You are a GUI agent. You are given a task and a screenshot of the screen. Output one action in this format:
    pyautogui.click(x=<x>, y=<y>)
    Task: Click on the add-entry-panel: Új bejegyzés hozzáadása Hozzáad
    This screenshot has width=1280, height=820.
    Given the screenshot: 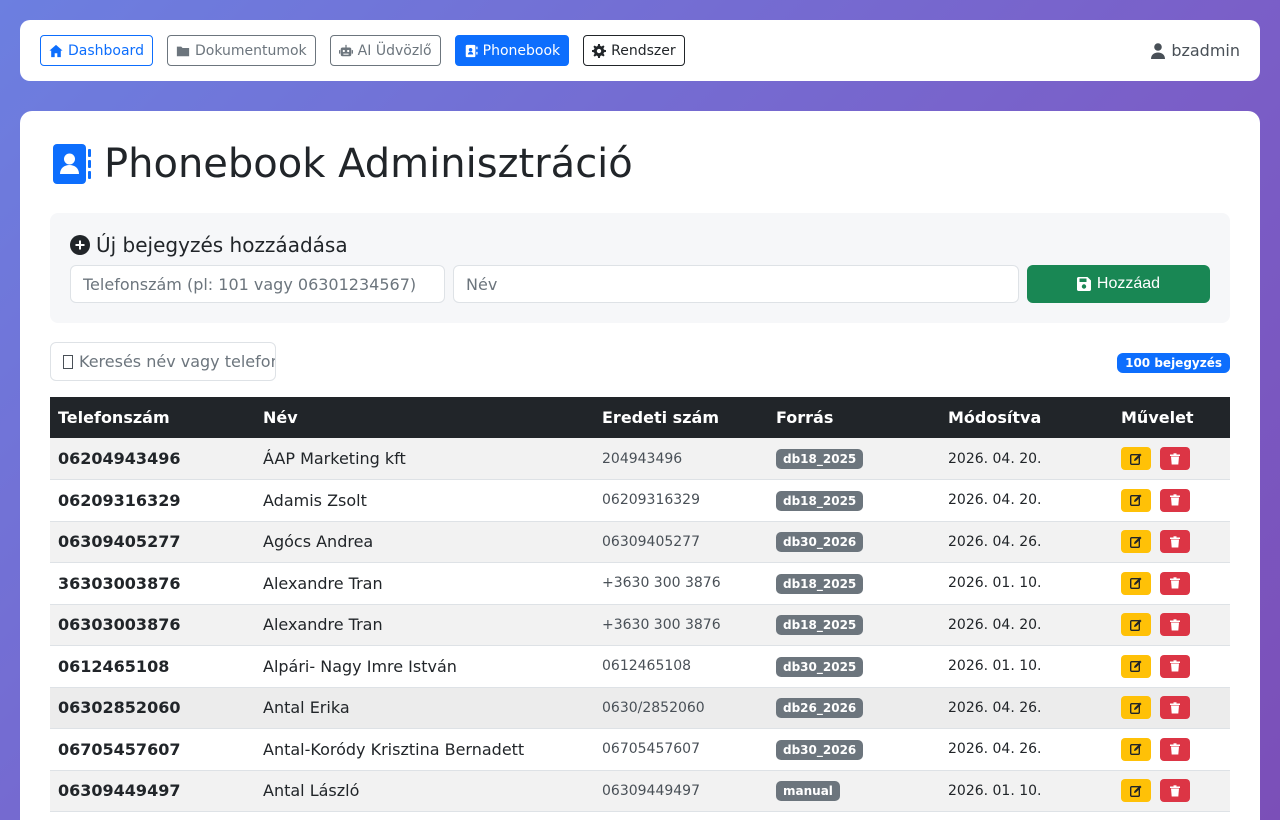 What is the action you would take?
    pyautogui.click(x=640, y=268)
    